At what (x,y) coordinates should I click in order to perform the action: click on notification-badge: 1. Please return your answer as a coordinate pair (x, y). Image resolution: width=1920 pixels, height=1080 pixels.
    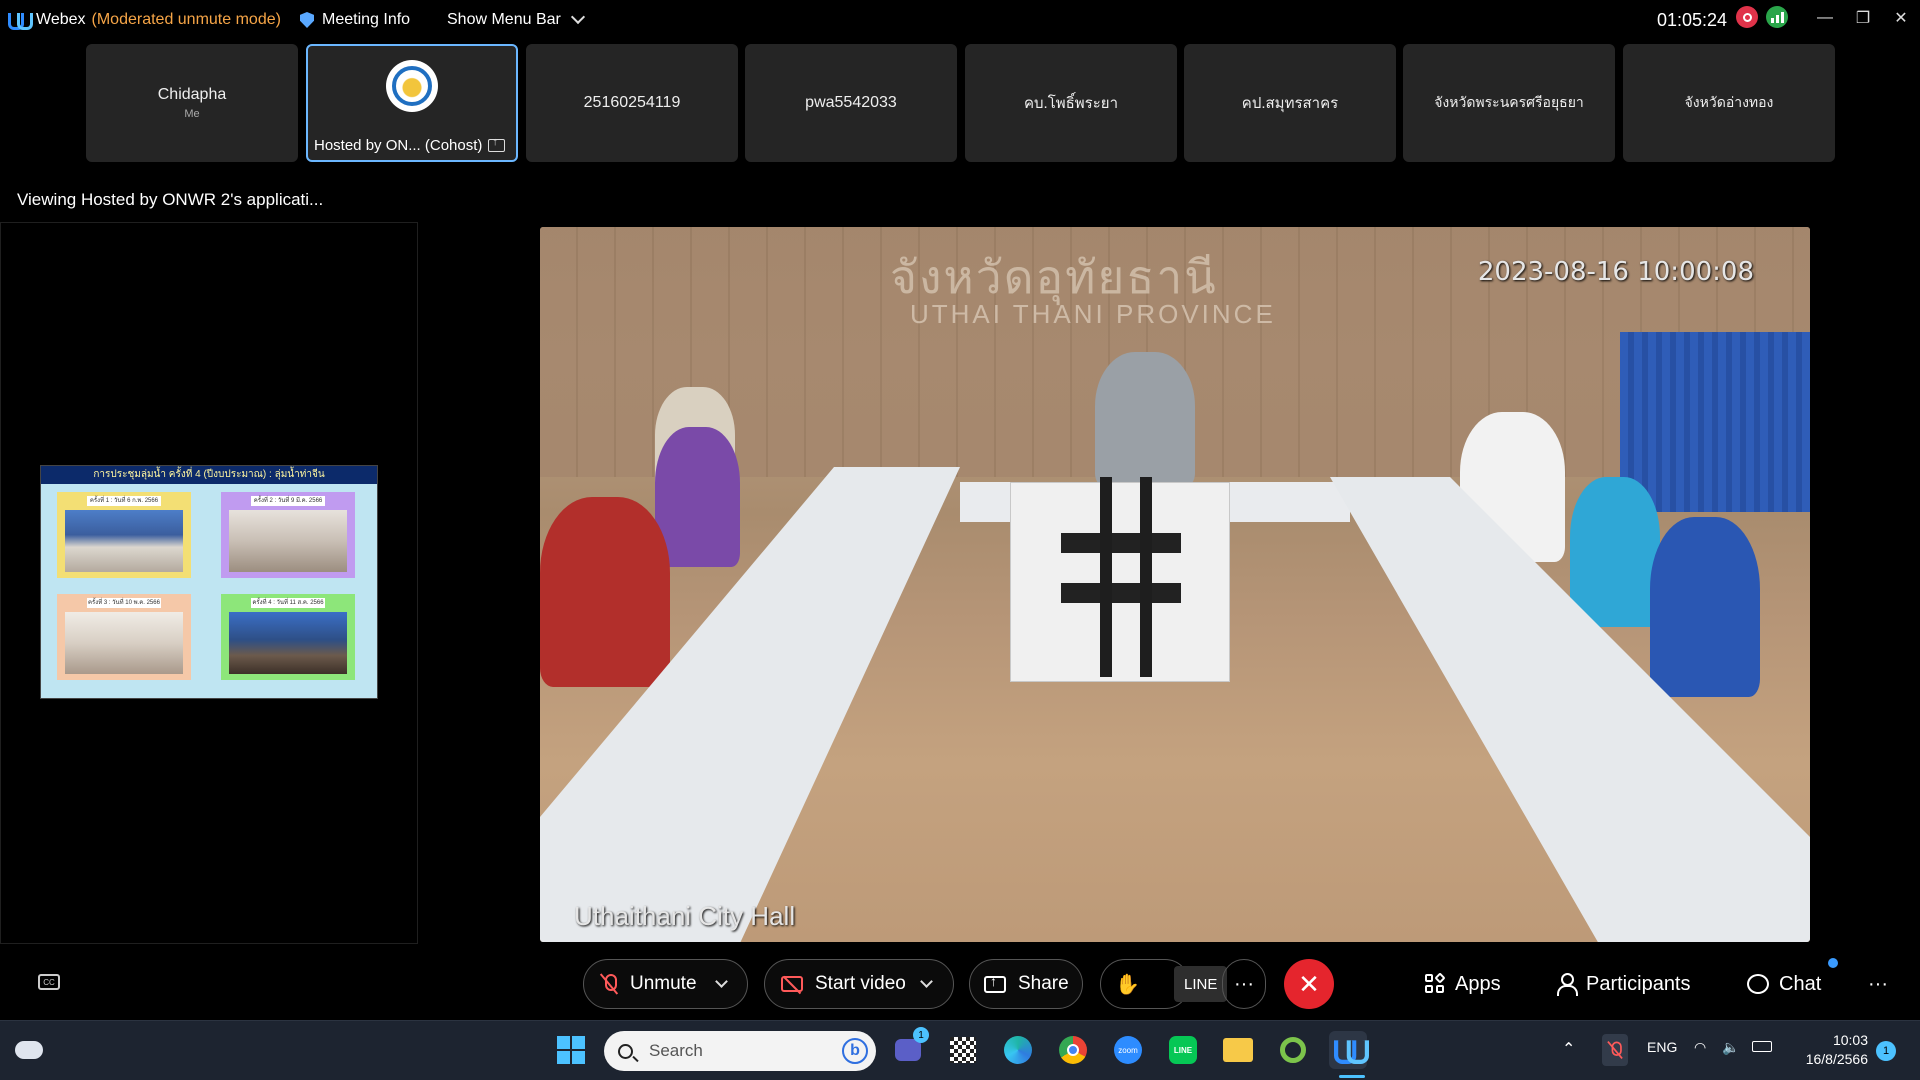
    Looking at the image, I should click on (1886, 1051).